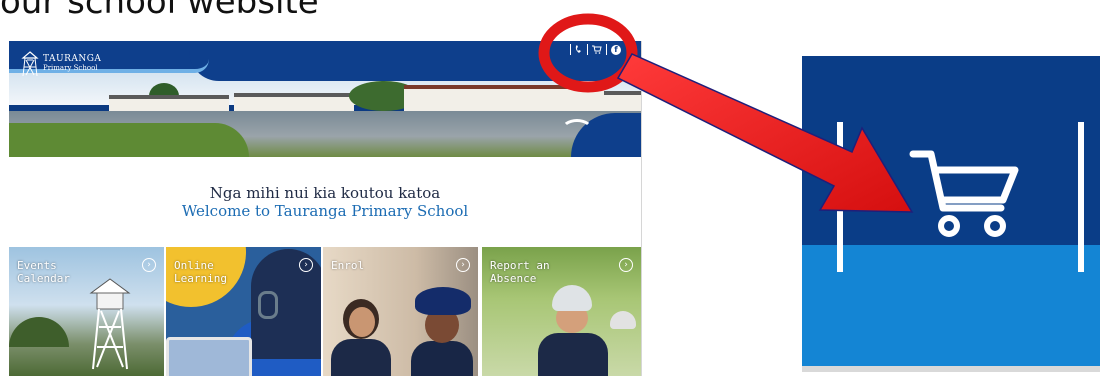  What do you see at coordinates (159, 11) in the screenshot?
I see `slide-title: our school website` at bounding box center [159, 11].